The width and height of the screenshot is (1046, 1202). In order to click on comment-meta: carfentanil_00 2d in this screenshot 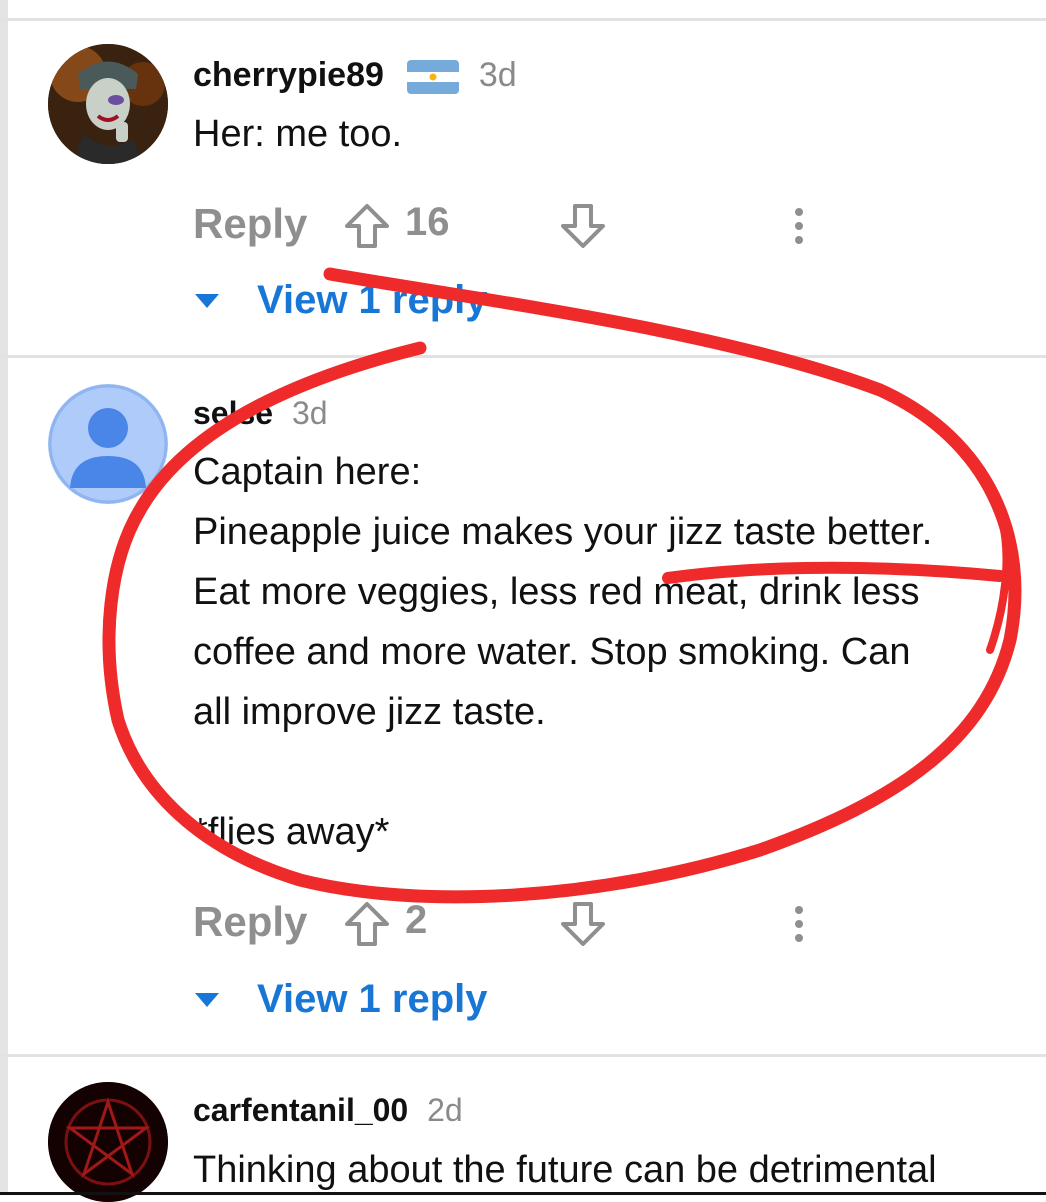, I will do `click(328, 1110)`.